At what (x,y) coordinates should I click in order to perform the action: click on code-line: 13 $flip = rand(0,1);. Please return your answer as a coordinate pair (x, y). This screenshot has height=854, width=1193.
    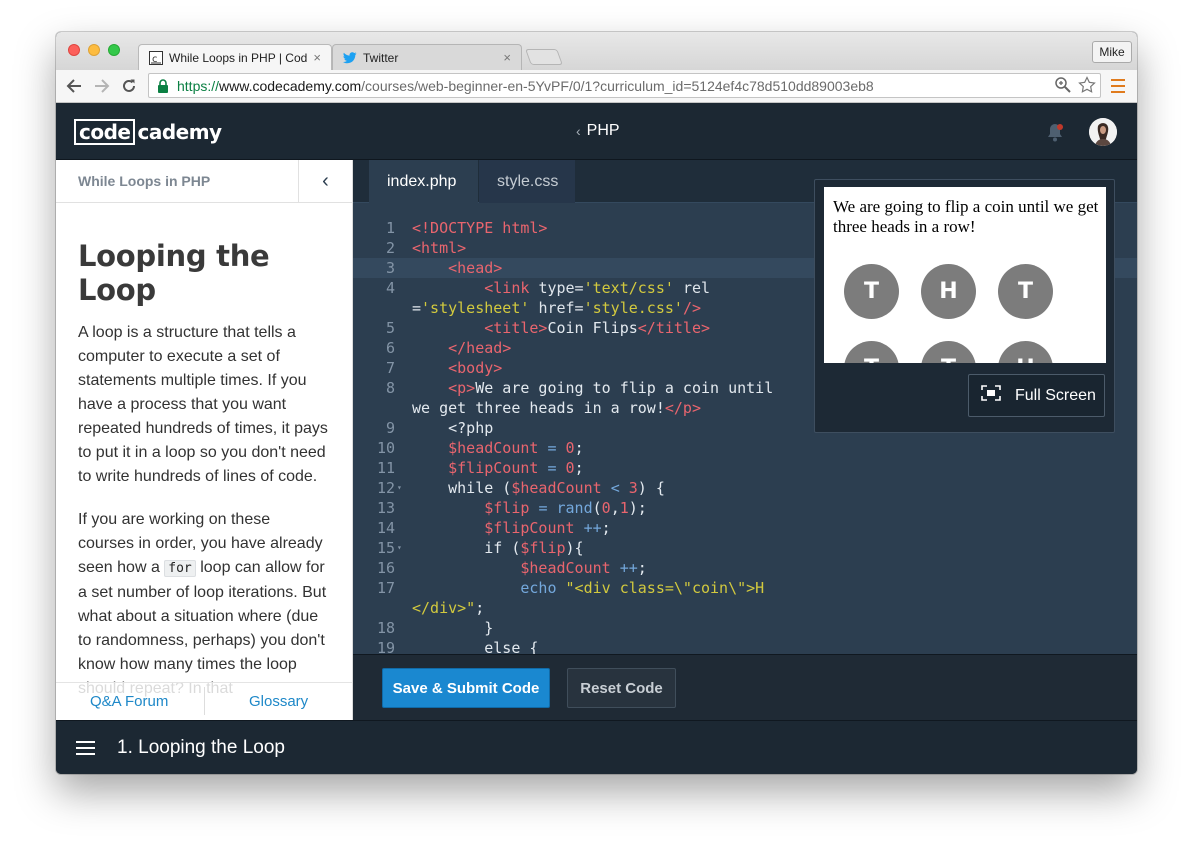
    Looking at the image, I should click on (745, 508).